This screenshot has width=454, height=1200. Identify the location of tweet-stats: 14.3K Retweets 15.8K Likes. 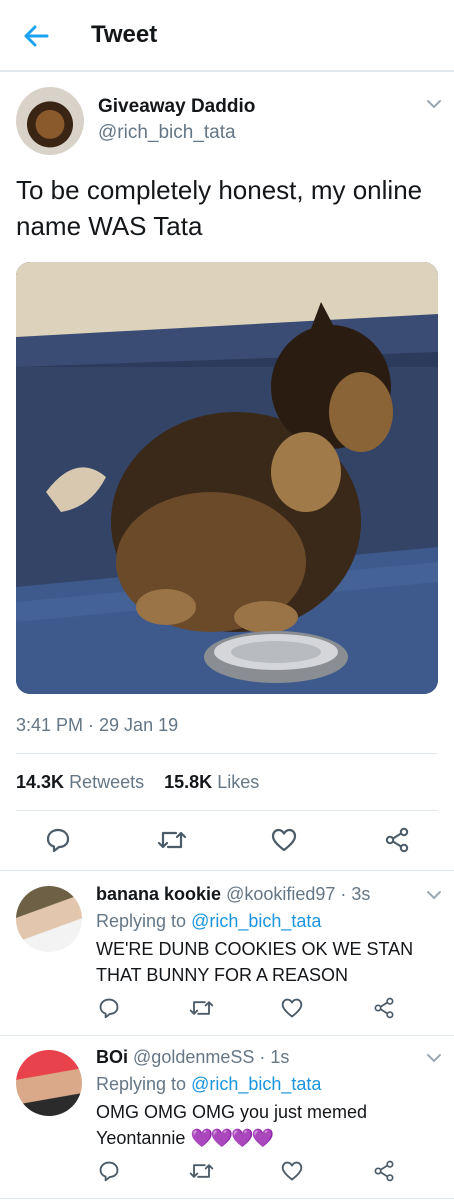
(137, 782).